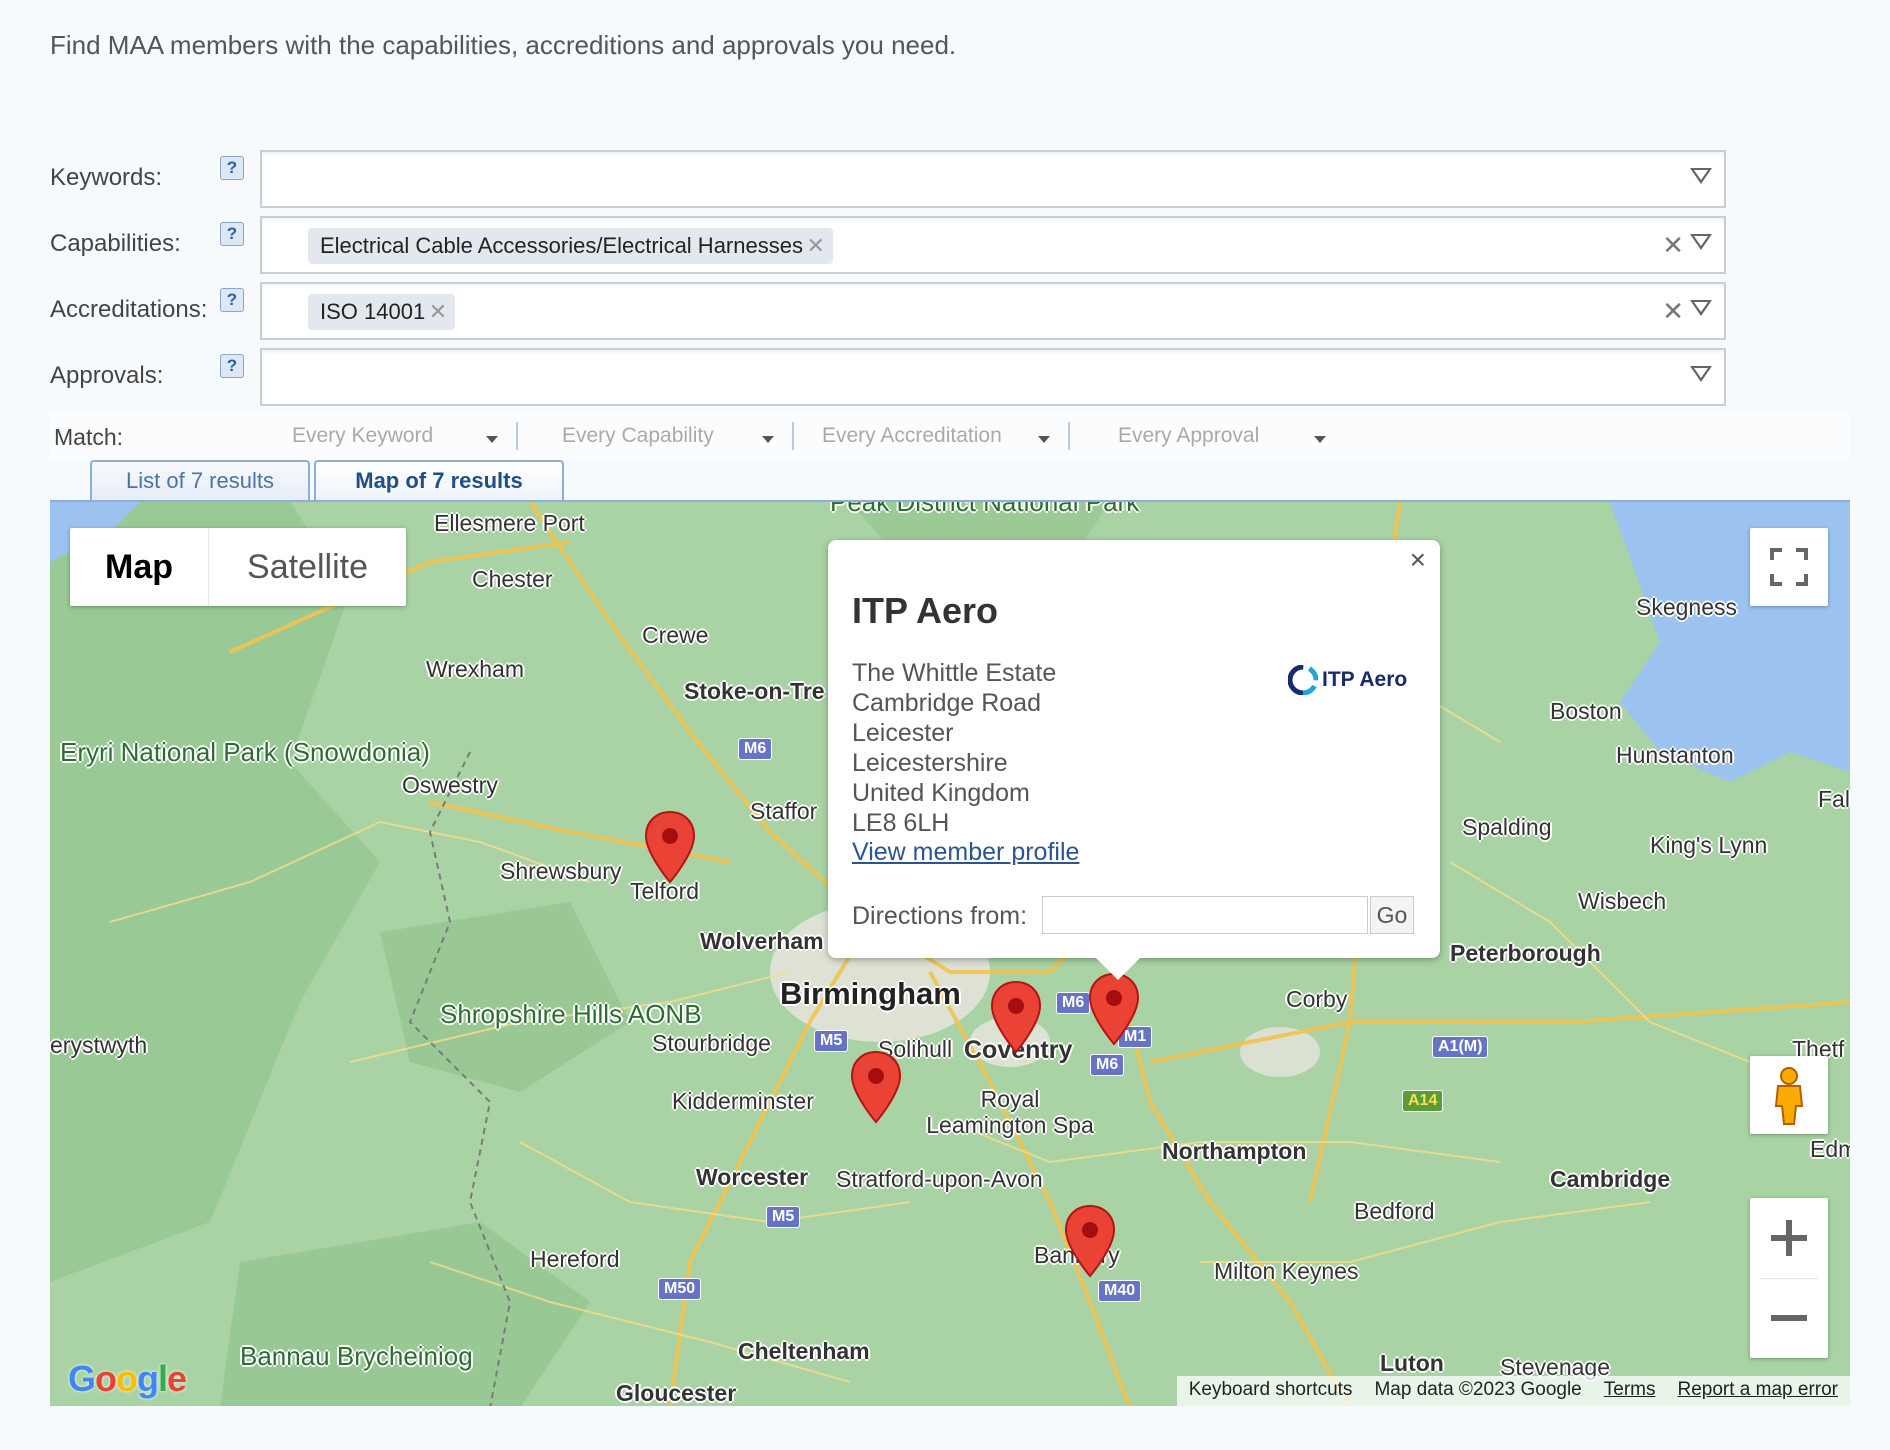  What do you see at coordinates (127, 1378) in the screenshot?
I see `google-logo: Google` at bounding box center [127, 1378].